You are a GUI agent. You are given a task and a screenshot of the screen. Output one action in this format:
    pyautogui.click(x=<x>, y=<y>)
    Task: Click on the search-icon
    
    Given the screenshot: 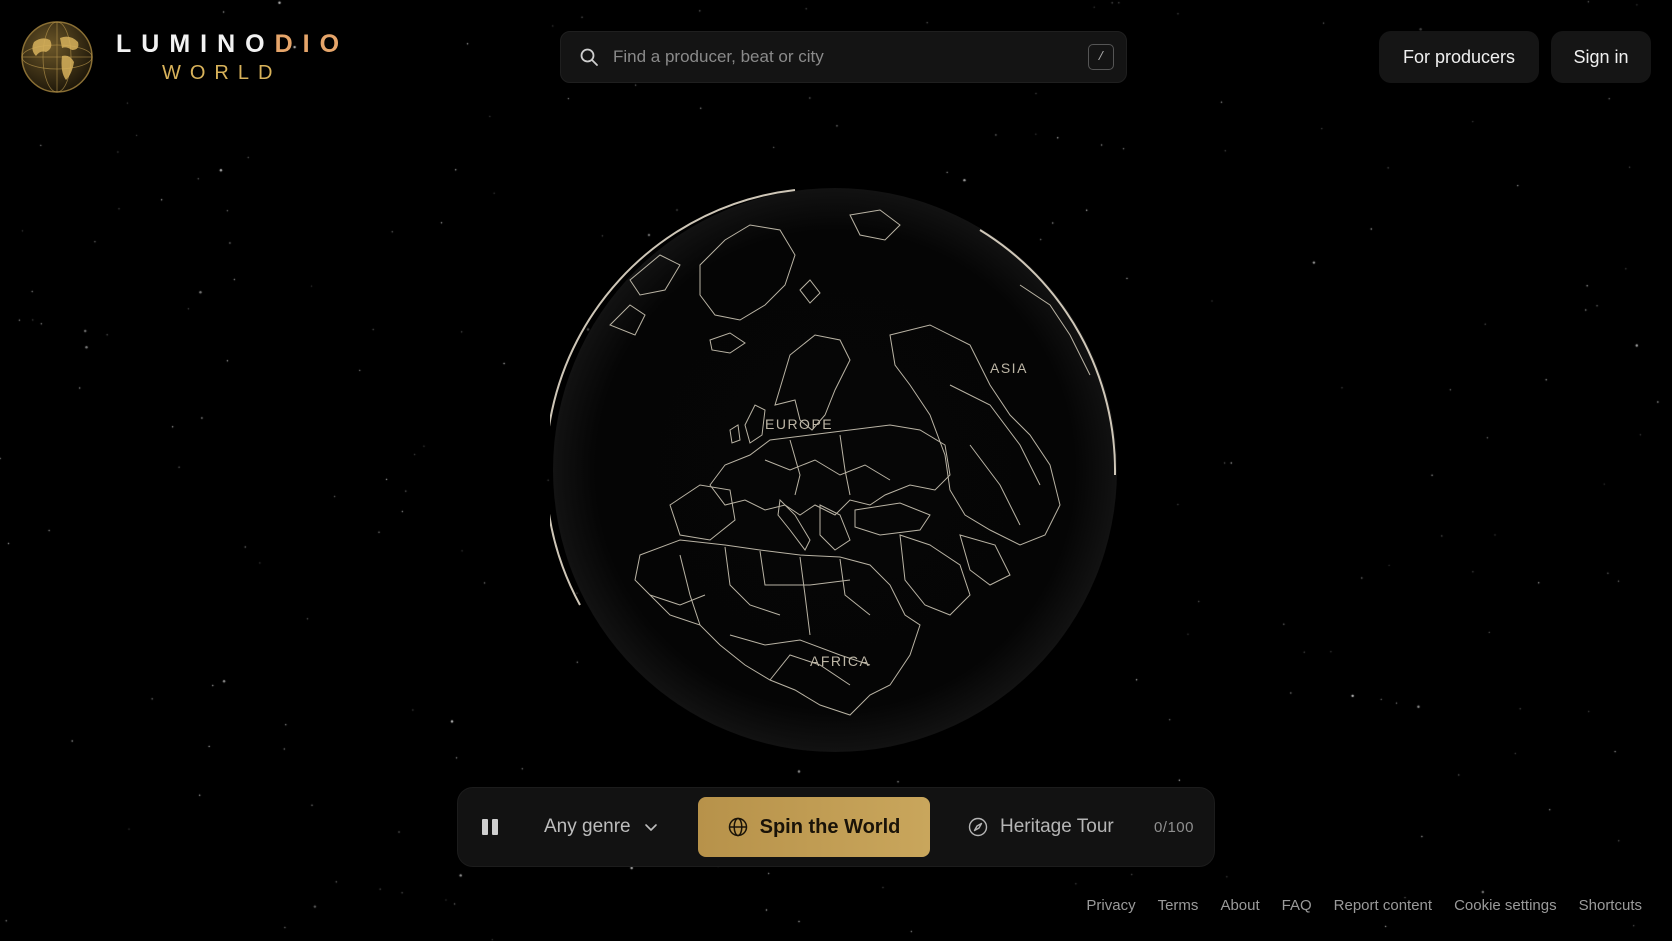 What is the action you would take?
    pyautogui.click(x=589, y=57)
    